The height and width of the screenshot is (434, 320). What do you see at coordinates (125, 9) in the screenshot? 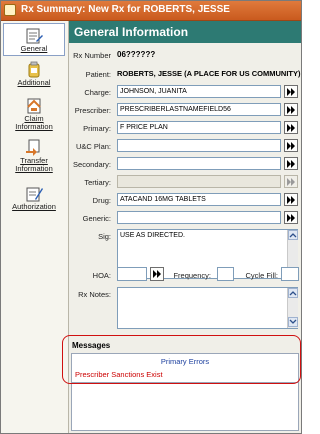
I see `window-title: Rx Summary: New Rx for ROBERTS, JESSE` at bounding box center [125, 9].